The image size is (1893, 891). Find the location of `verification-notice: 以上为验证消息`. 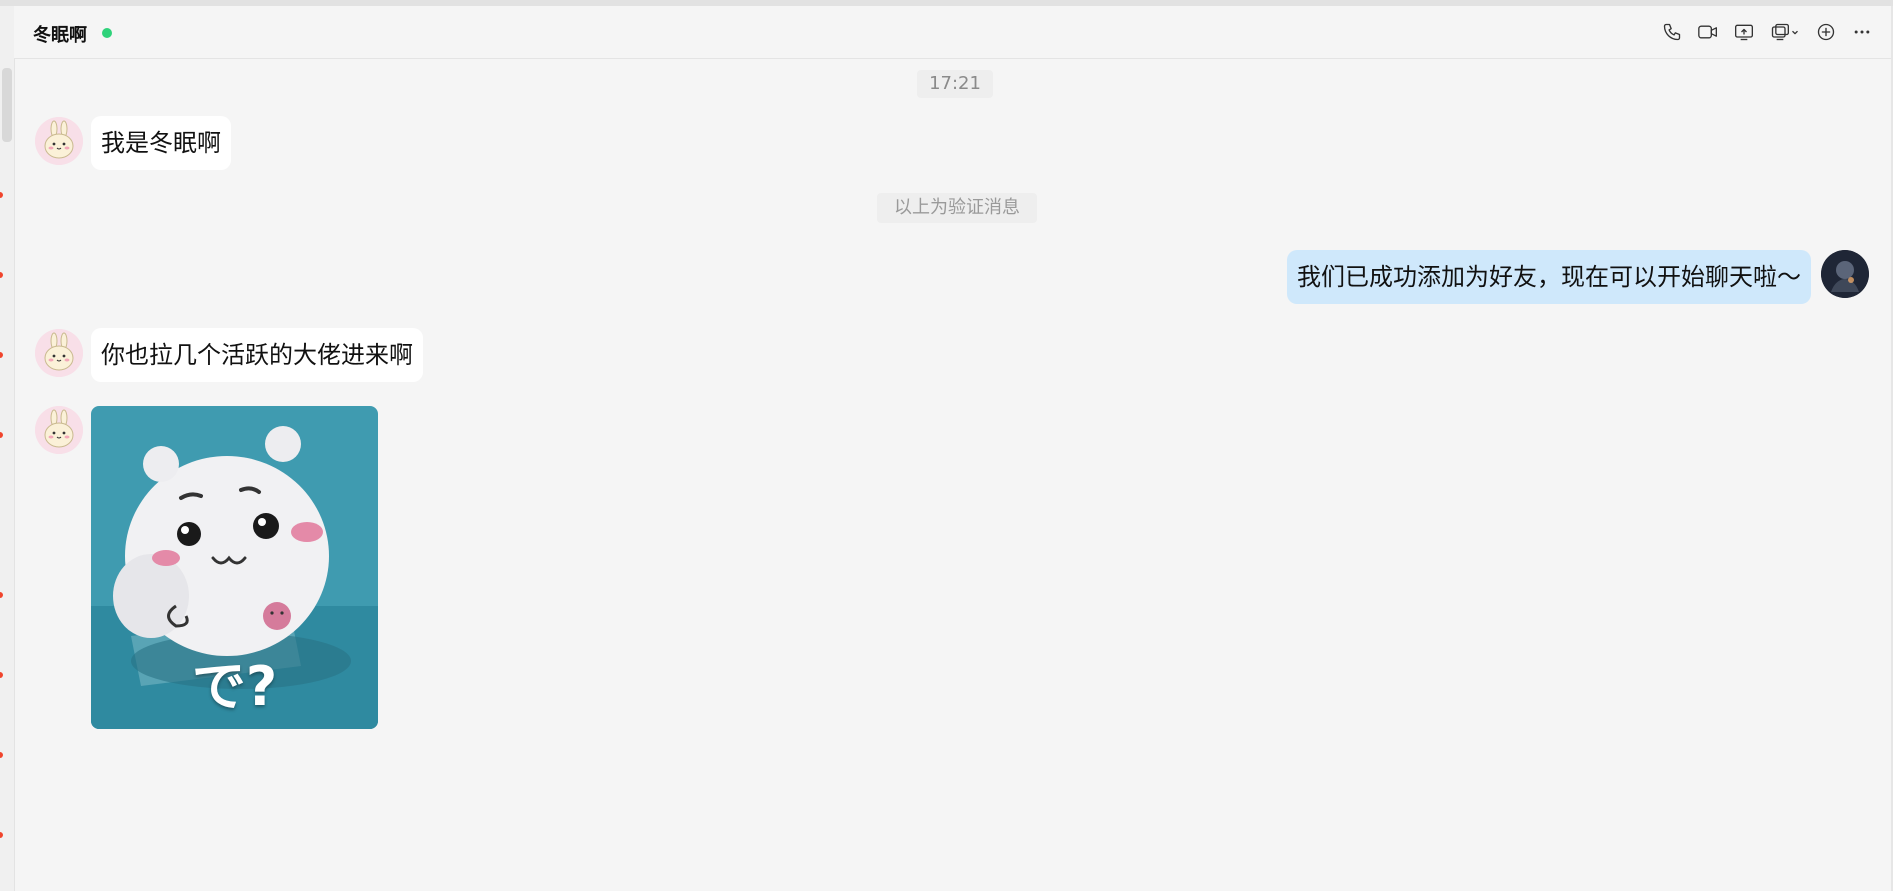

verification-notice: 以上为验证消息 is located at coordinates (957, 208).